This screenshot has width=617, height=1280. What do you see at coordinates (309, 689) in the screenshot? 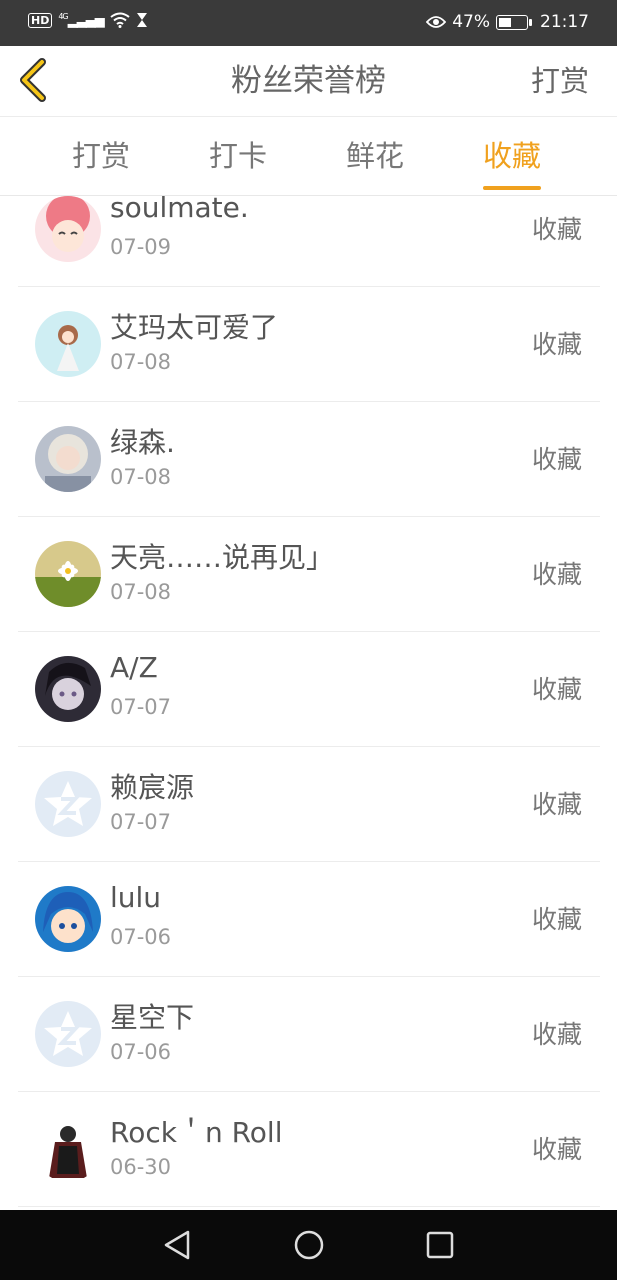
I see `list-item: A/Z 07-07 收藏` at bounding box center [309, 689].